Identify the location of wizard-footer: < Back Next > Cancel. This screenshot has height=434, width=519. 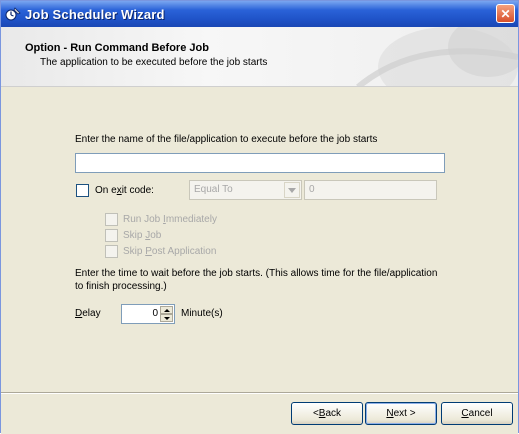
(259, 414).